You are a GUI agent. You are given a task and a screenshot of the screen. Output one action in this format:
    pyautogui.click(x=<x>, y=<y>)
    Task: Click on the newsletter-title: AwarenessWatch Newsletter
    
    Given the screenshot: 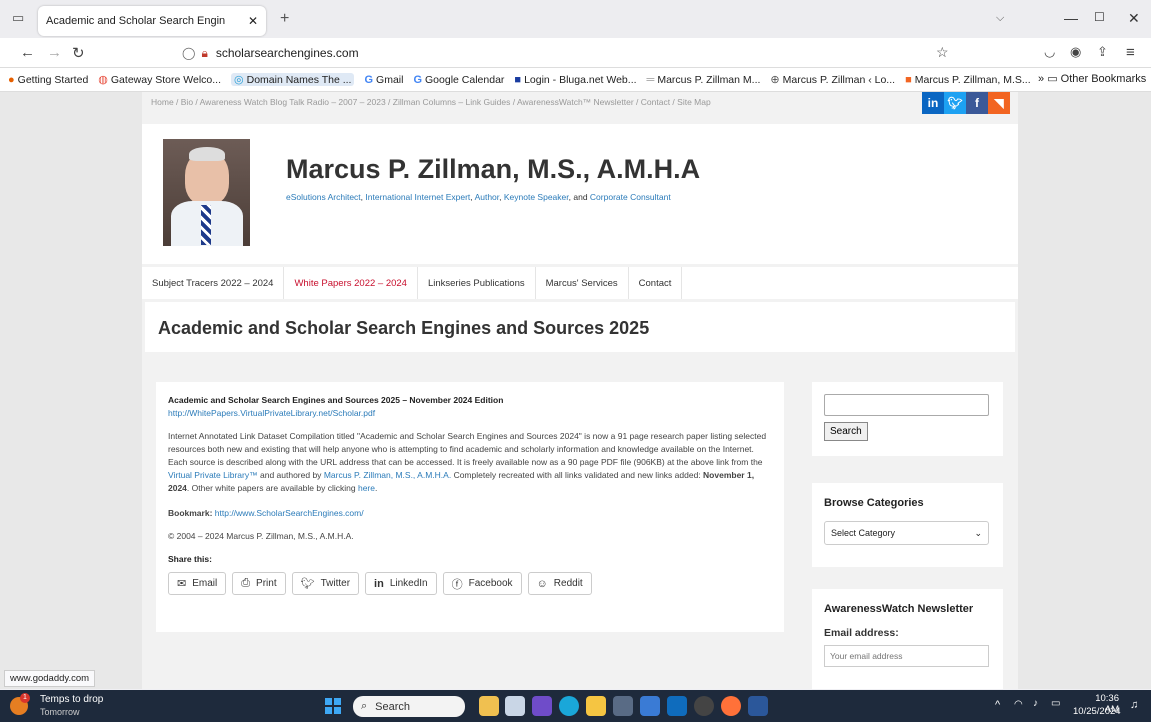 What is the action you would take?
    pyautogui.click(x=899, y=609)
    